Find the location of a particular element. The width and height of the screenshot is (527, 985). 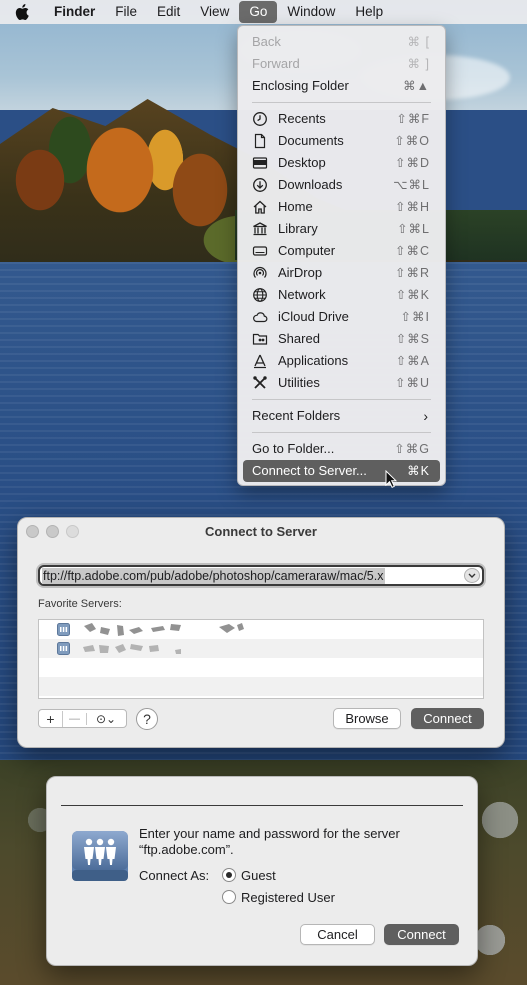

shortcut-label: ⇧⌘O is located at coordinates (412, 141).